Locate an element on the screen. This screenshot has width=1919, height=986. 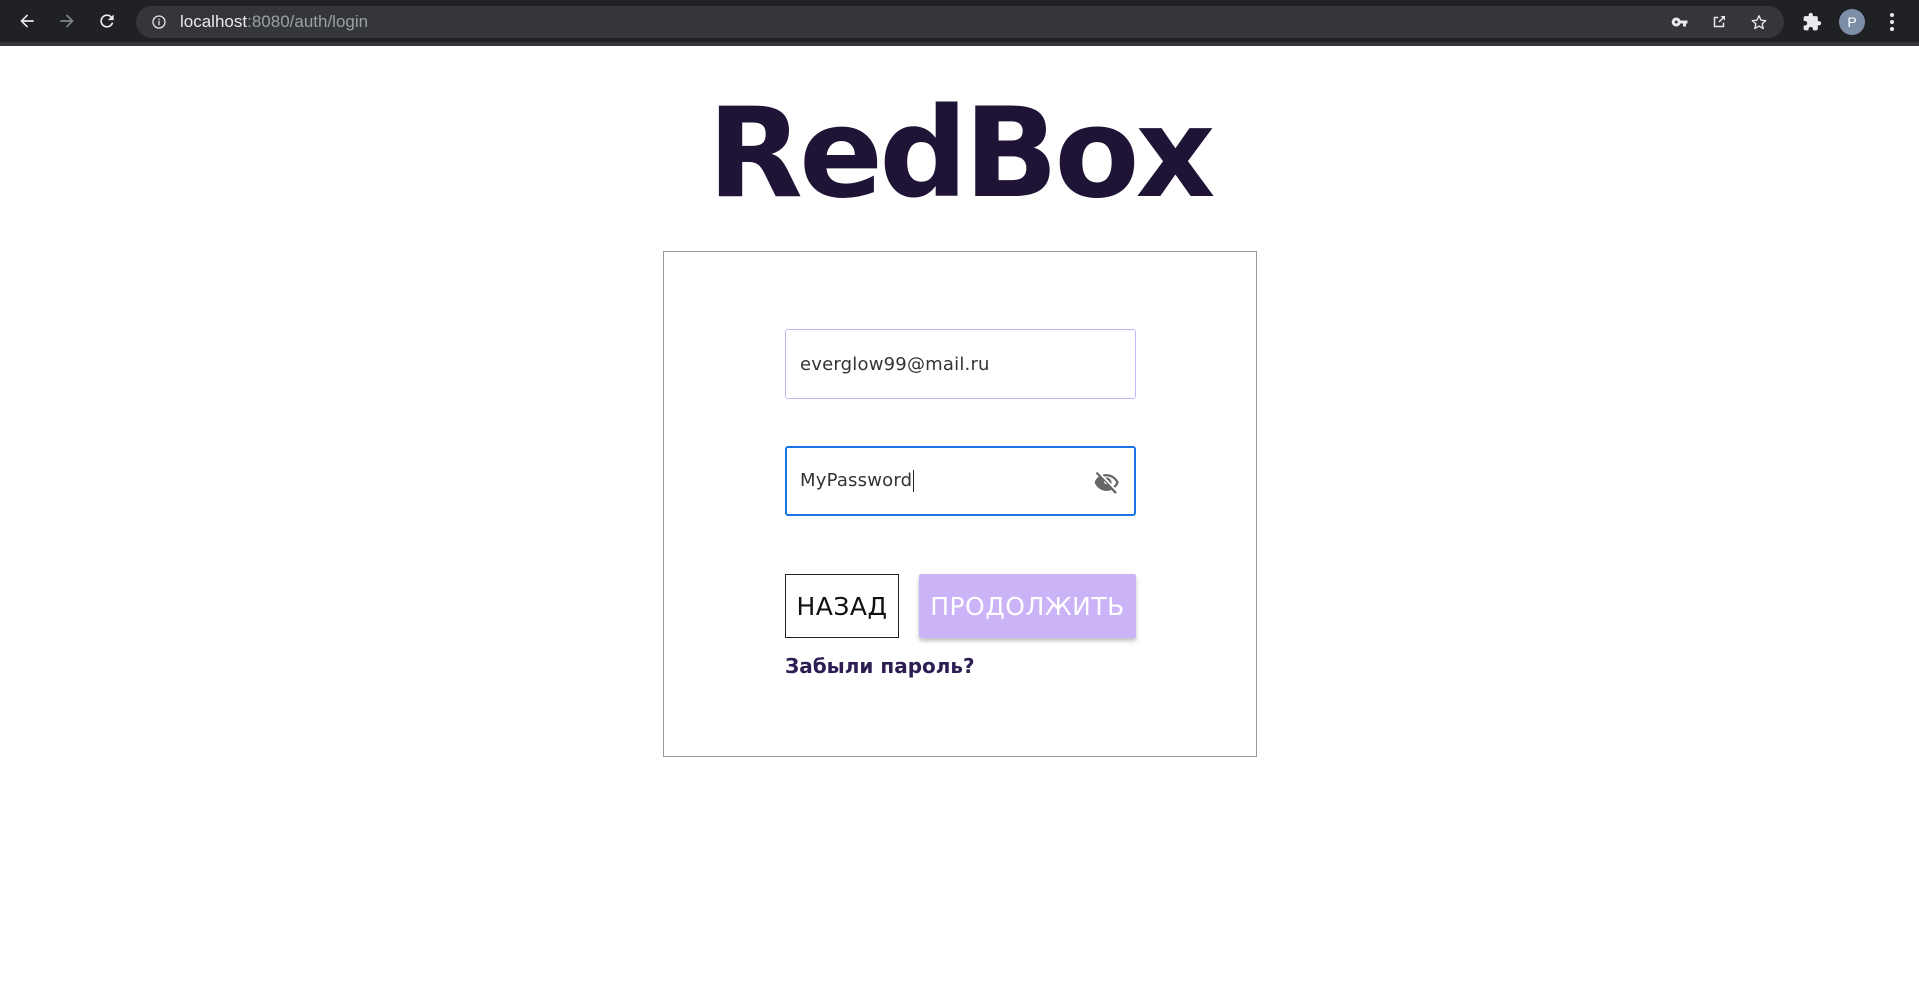
bookmark-star-icon is located at coordinates (1759, 22).